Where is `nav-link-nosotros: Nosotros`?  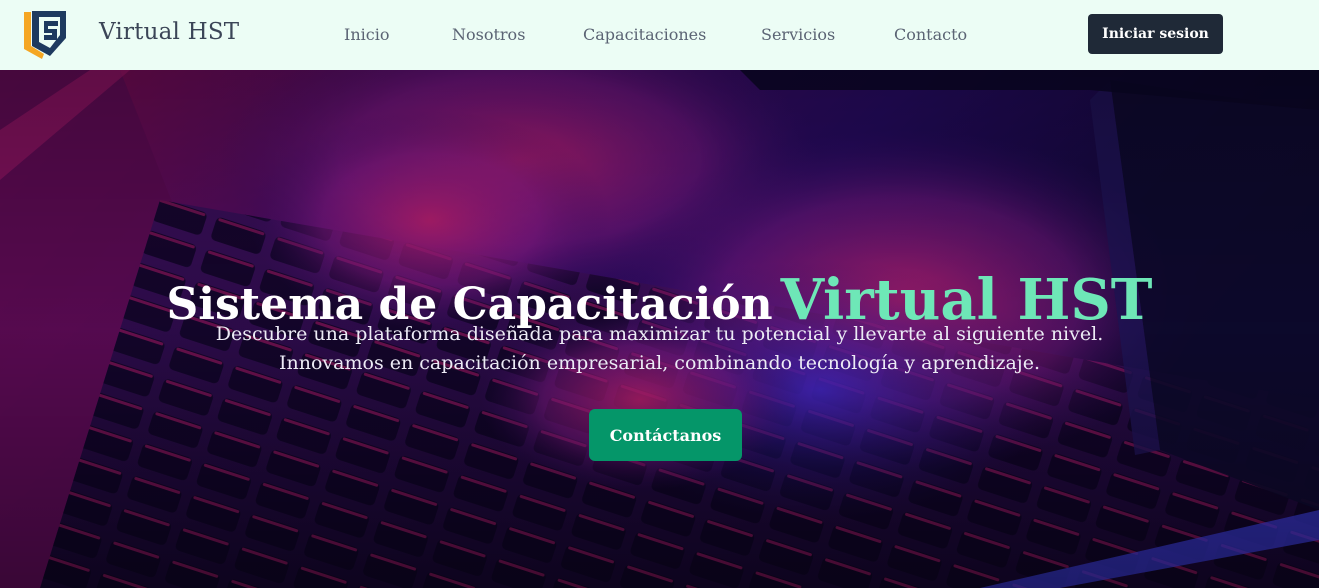
nav-link-nosotros: Nosotros is located at coordinates (488, 34).